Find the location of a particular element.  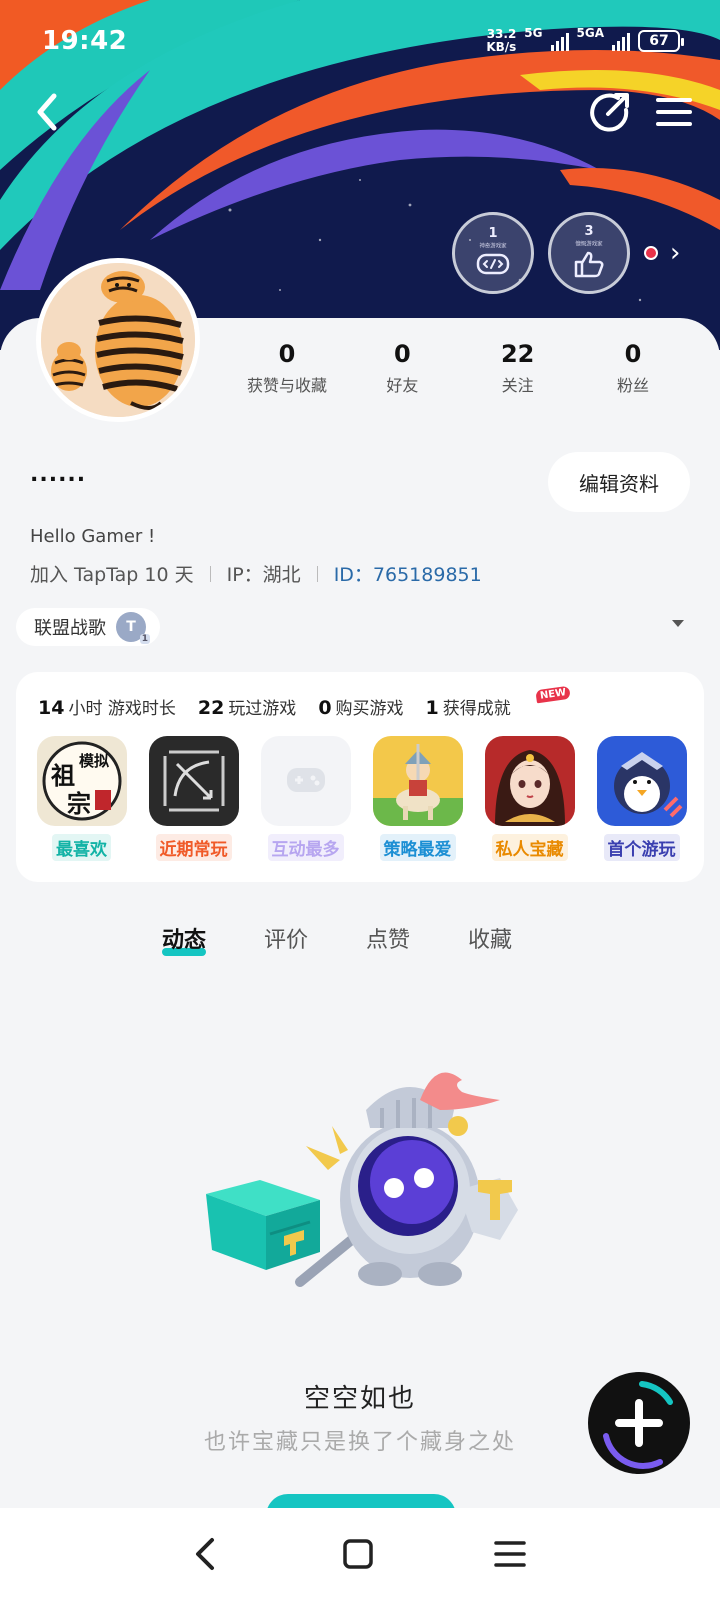

game-tag: 近期常玩 is located at coordinates (193, 847).